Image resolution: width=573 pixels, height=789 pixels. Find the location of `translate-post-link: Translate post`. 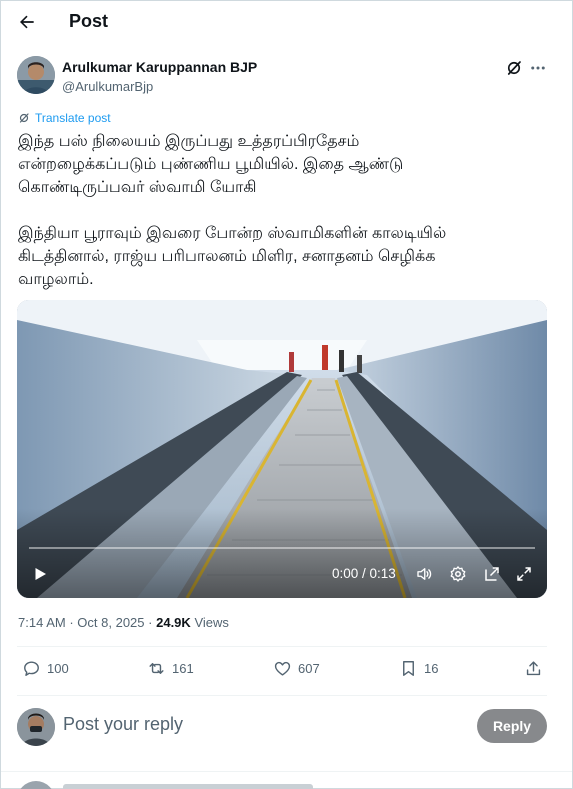

translate-post-link: Translate post is located at coordinates (64, 118).